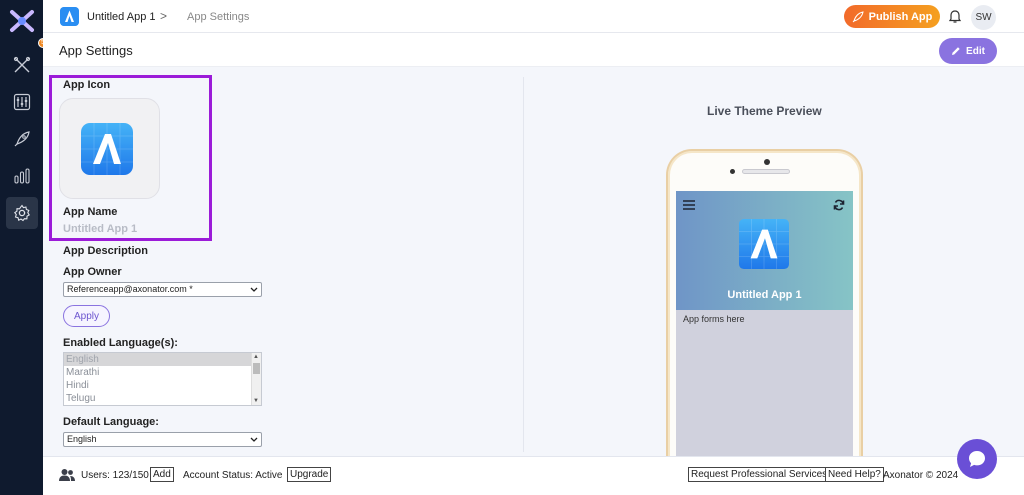 This screenshot has width=1024, height=495. Describe the element at coordinates (111, 422) in the screenshot. I see `default-language-label: Default Language:` at that location.